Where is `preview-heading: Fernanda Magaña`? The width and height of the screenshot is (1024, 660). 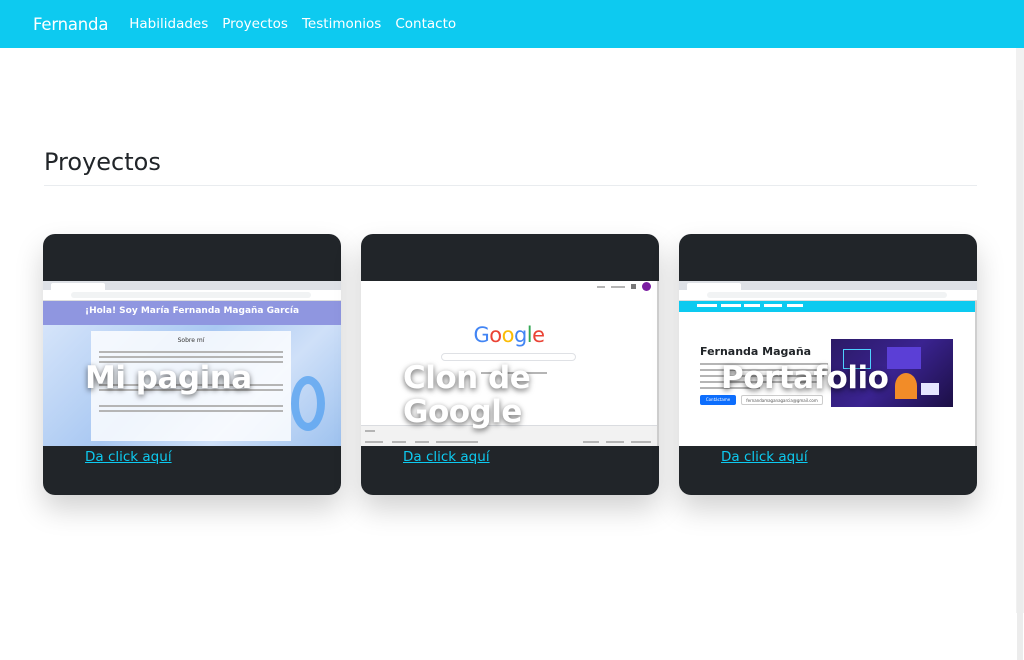 preview-heading: Fernanda Magaña is located at coordinates (756, 351).